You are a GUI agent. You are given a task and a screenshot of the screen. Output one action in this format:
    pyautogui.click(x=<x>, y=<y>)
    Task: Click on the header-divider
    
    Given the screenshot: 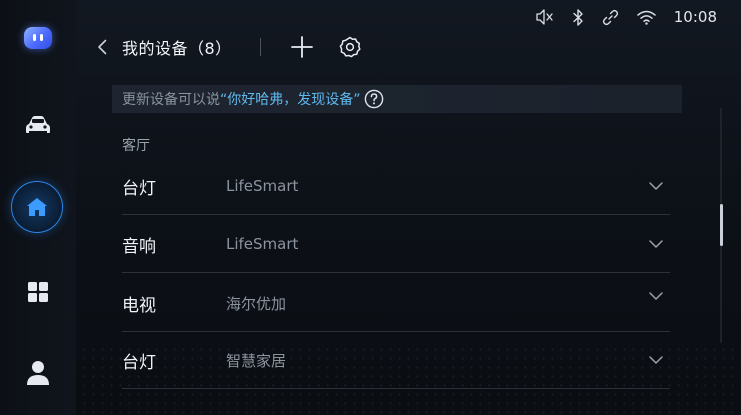 What is the action you would take?
    pyautogui.click(x=260, y=47)
    